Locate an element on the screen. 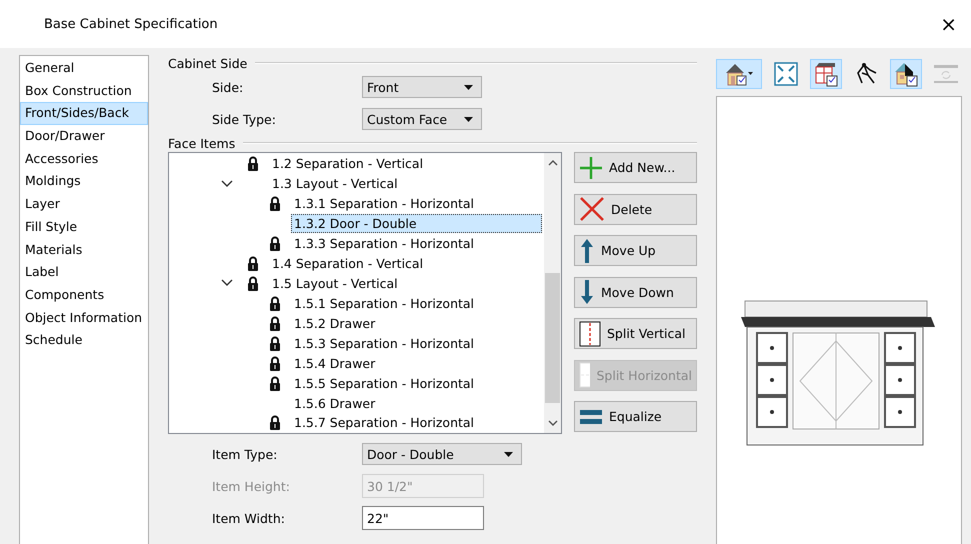  split-horizontal-icon is located at coordinates (584, 375).